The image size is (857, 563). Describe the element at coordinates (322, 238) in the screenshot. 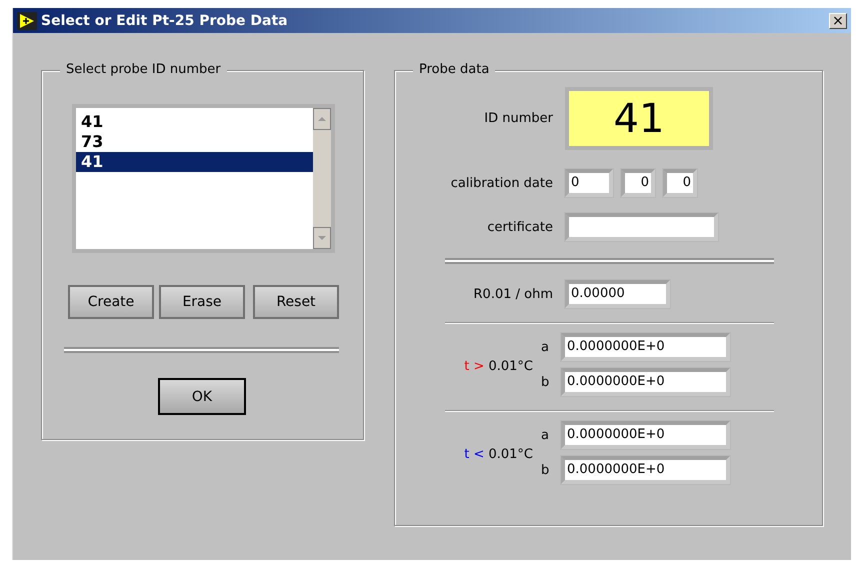

I see `scroll-down-icon` at that location.